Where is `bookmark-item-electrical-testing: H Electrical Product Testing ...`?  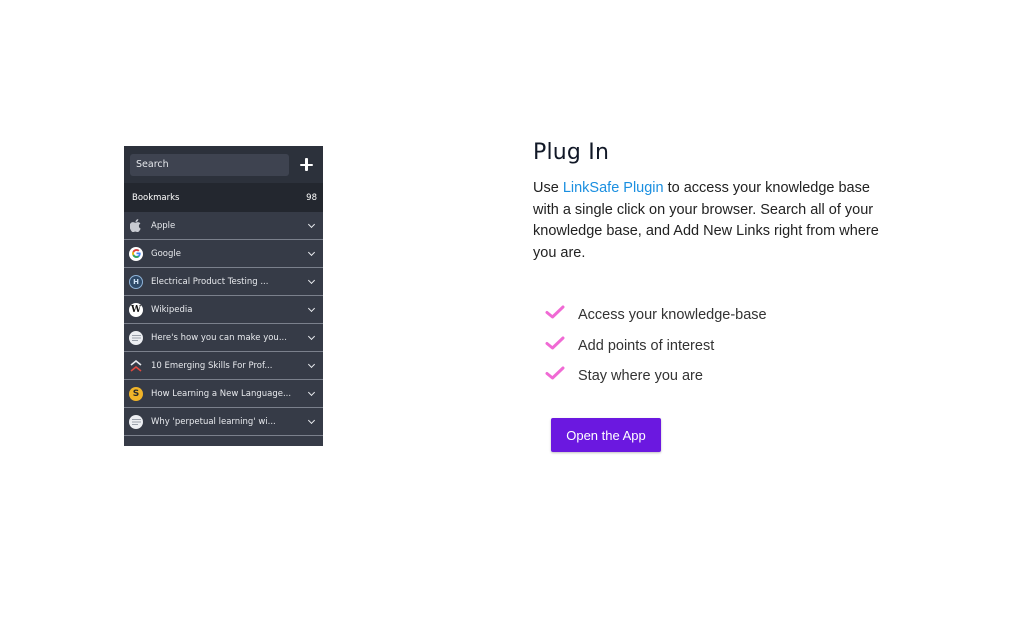
bookmark-item-electrical-testing: H Electrical Product Testing ... is located at coordinates (223, 282).